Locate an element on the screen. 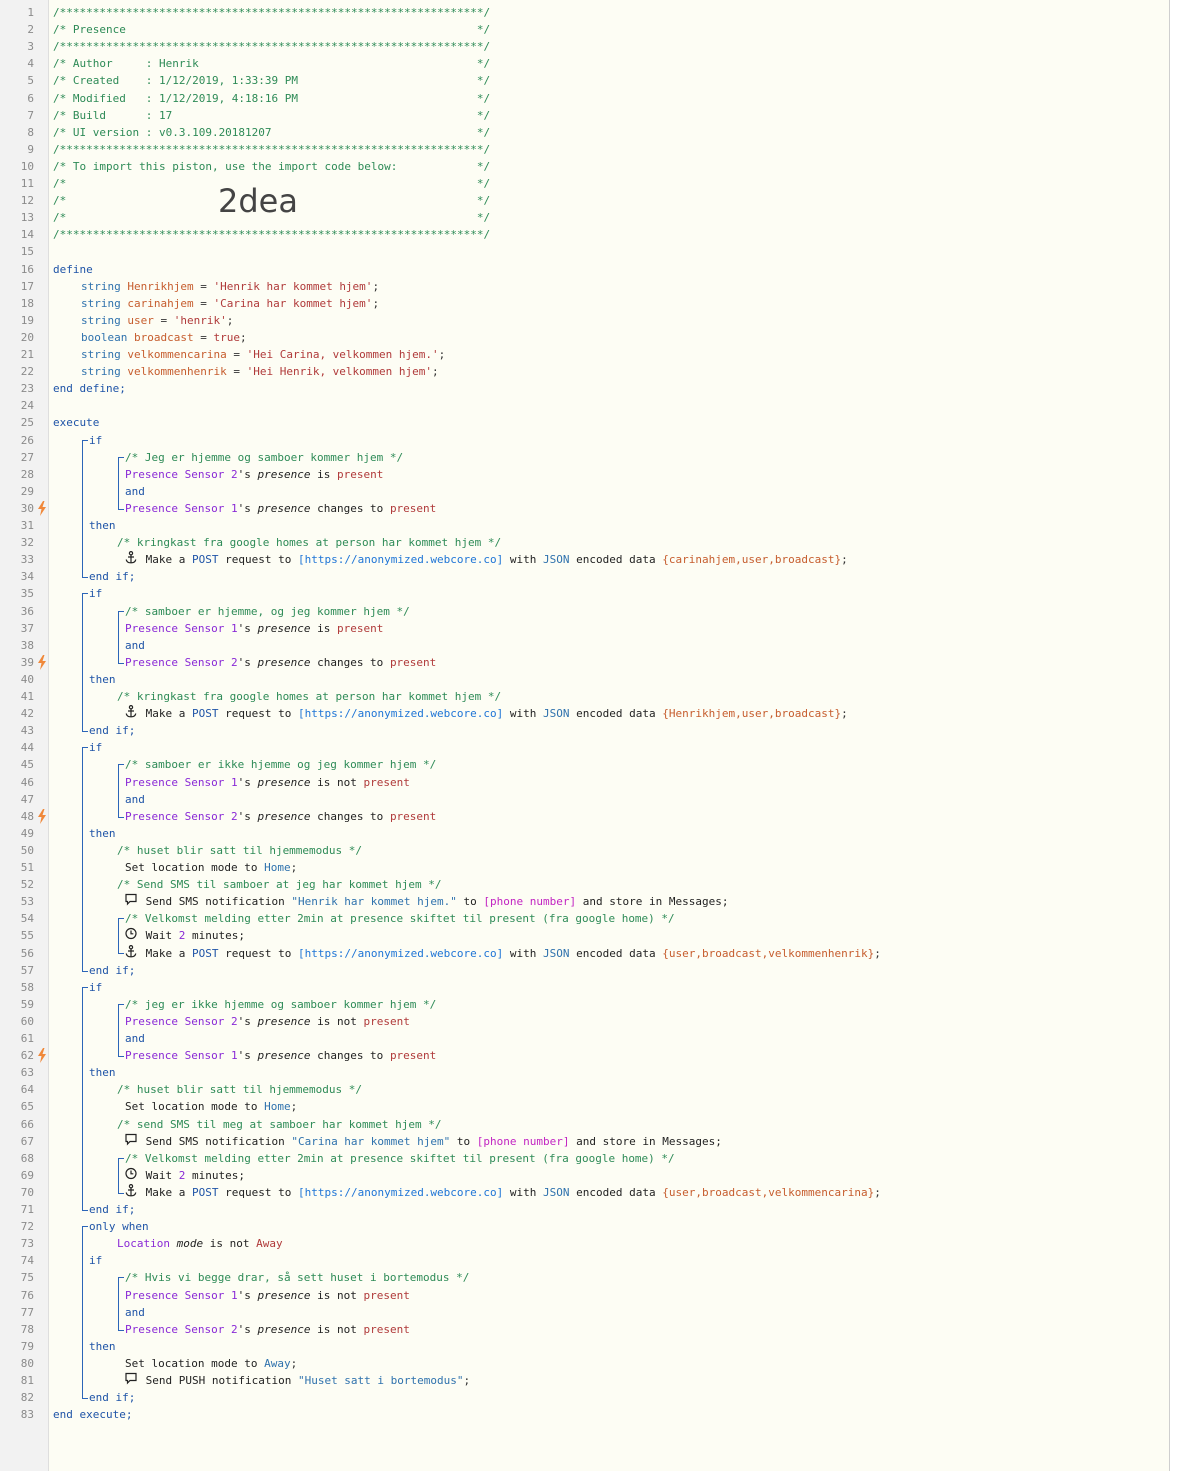  request-data: {carinahjem,user,broadcast} is located at coordinates (752, 560).